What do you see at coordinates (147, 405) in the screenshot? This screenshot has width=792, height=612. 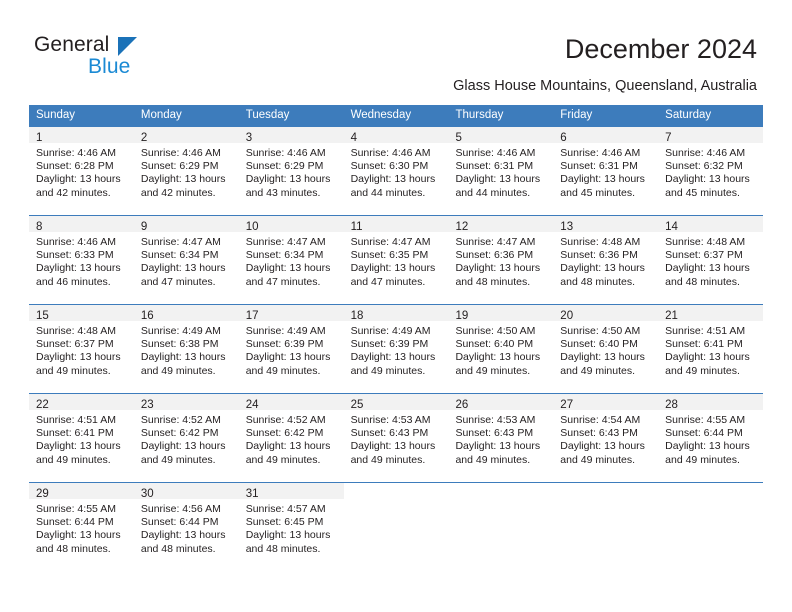 I see `day-number: 23` at bounding box center [147, 405].